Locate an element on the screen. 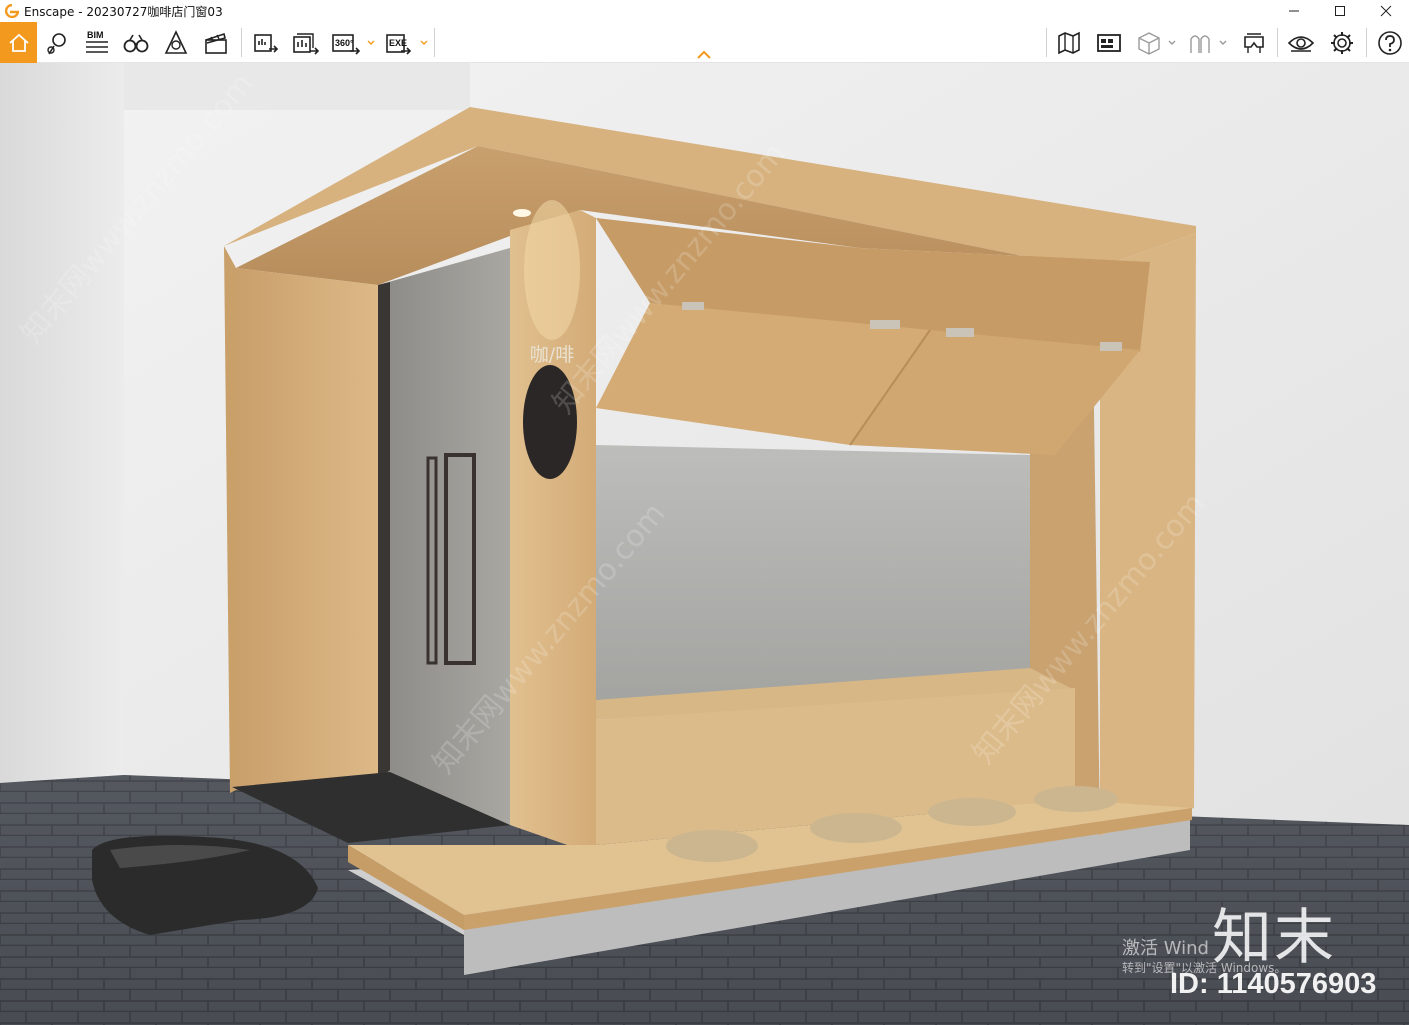 The height and width of the screenshot is (1025, 1409). export-exe-button: EXE is located at coordinates (399, 42).